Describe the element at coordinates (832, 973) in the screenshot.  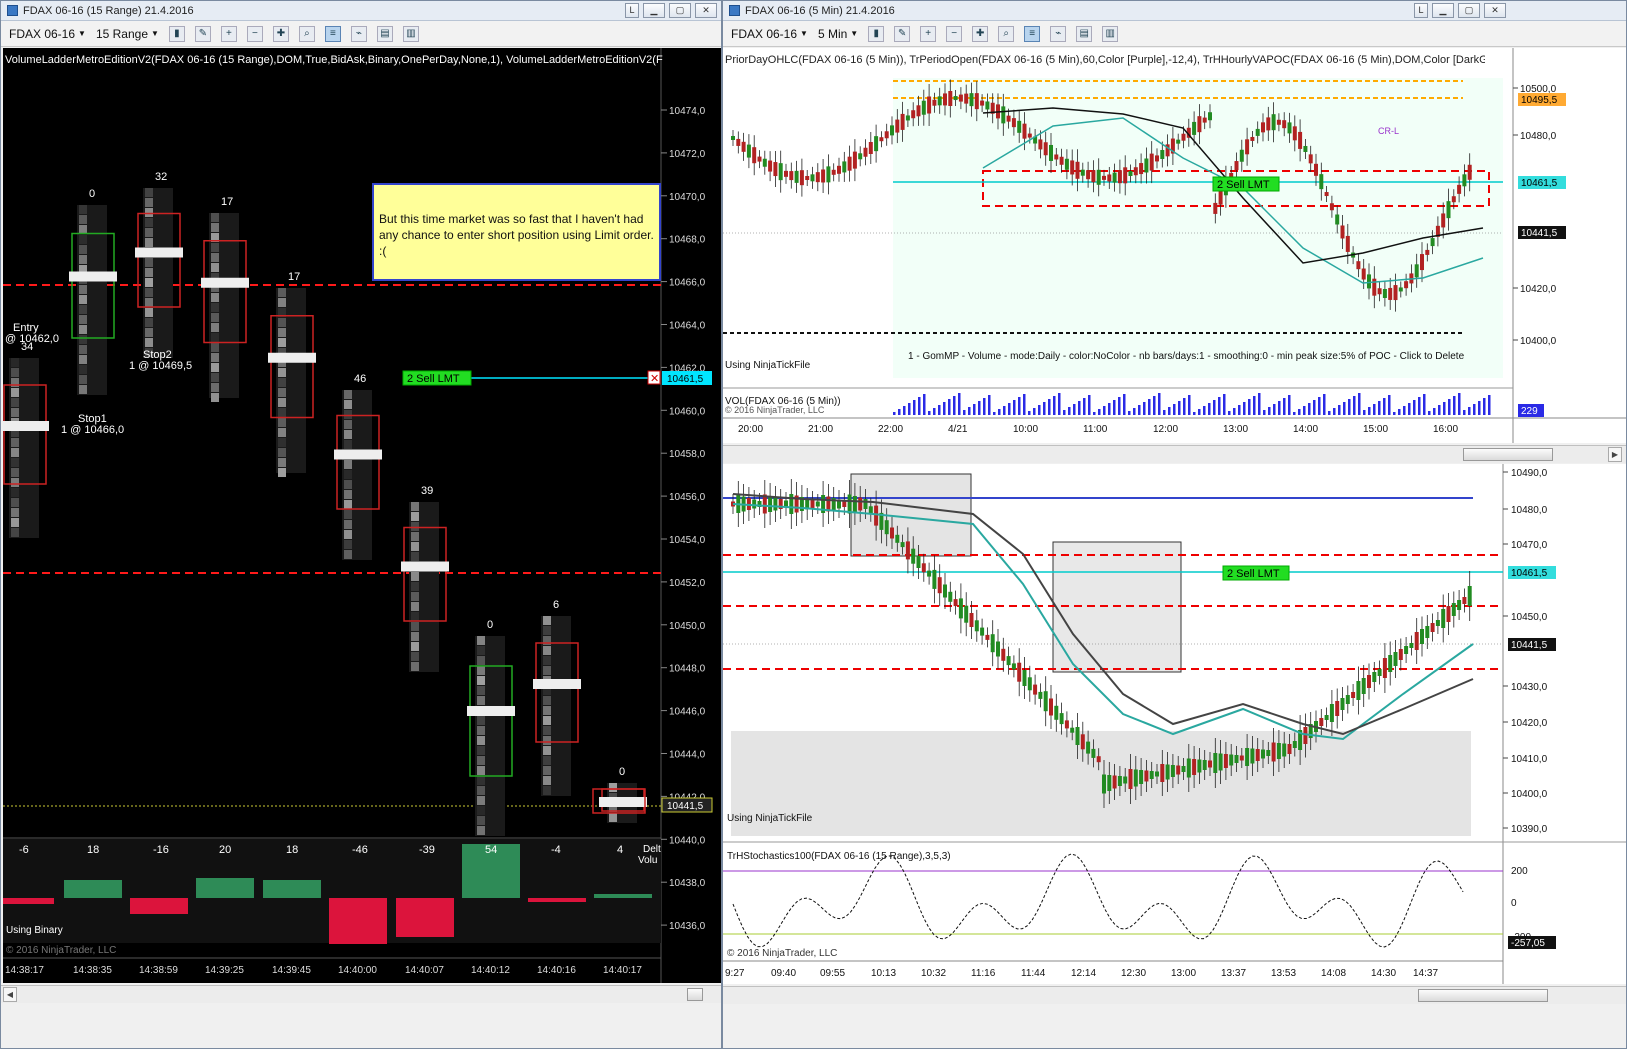
I see `lower-time-label: 09:55` at that location.